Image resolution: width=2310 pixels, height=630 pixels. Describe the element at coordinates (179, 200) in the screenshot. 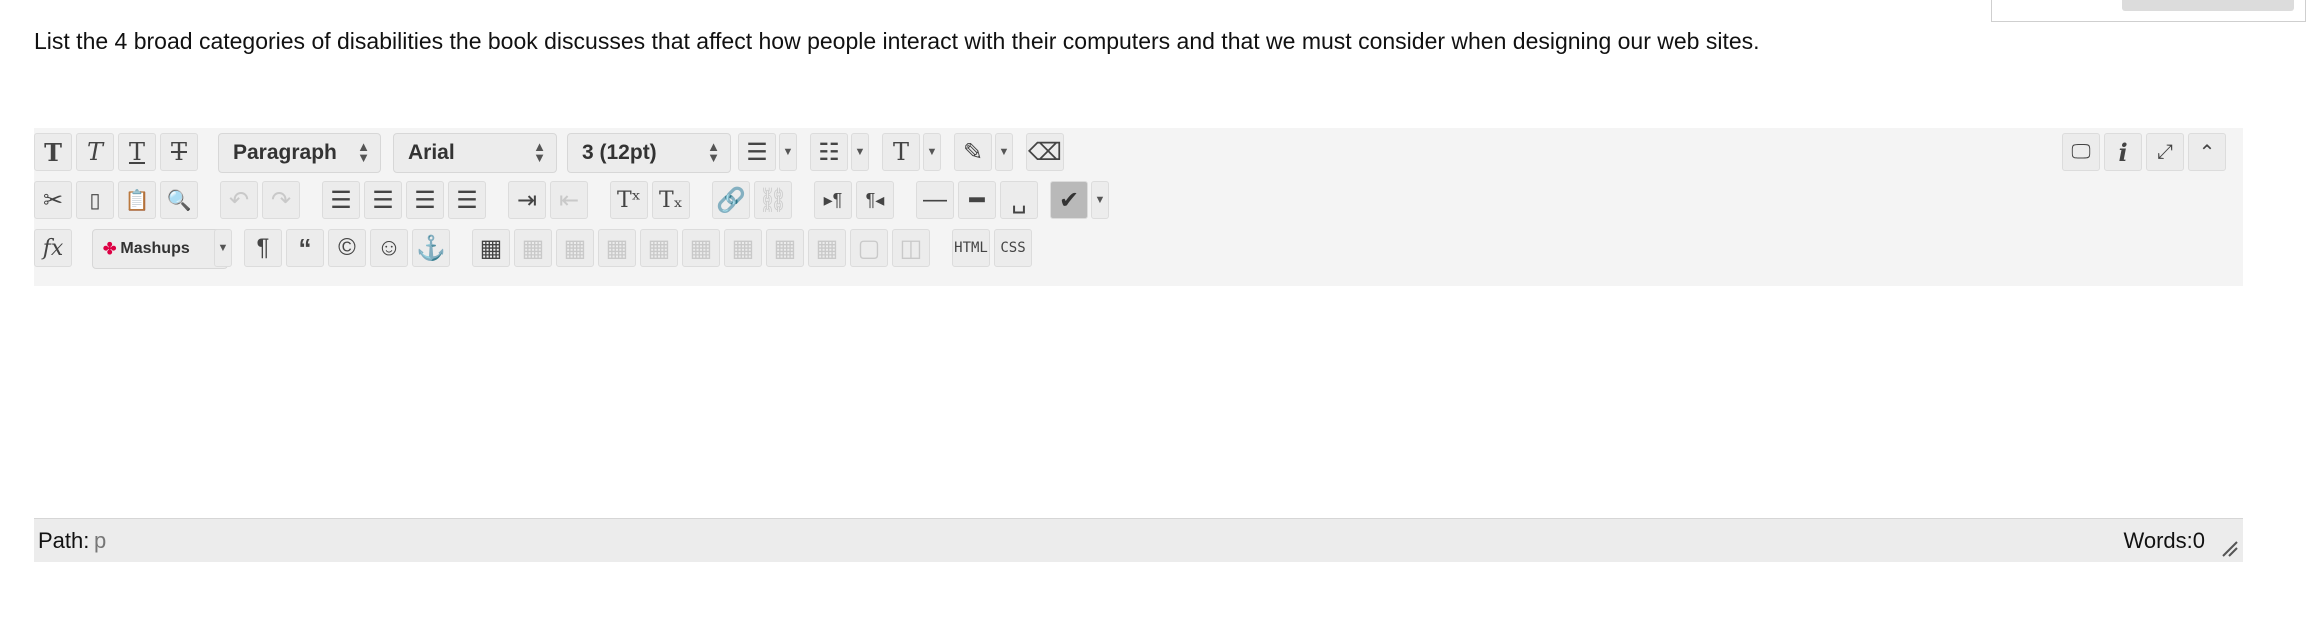

I see `find-icon: 🔍` at that location.